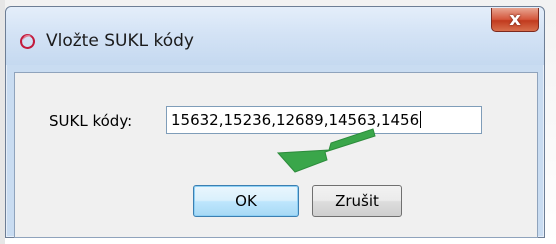 This screenshot has width=556, height=244. Describe the element at coordinates (120, 41) in the screenshot. I see `dialog-title: Vložte SUKL kódy` at that location.